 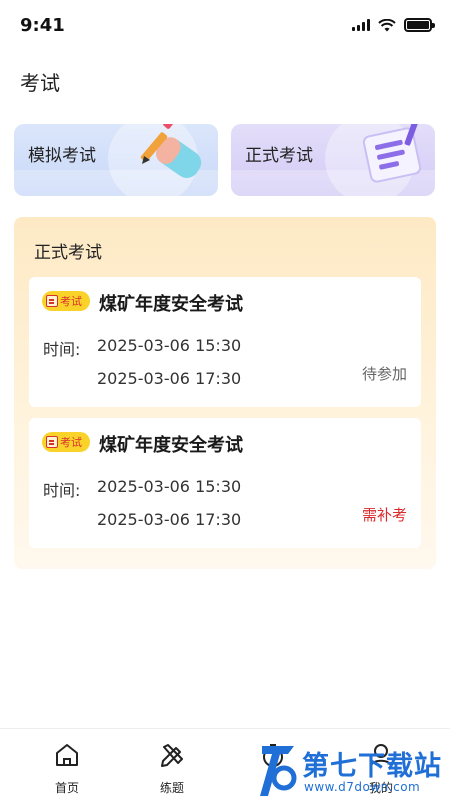 What do you see at coordinates (372, 766) in the screenshot?
I see `watermark-title: 第七下载站` at bounding box center [372, 766].